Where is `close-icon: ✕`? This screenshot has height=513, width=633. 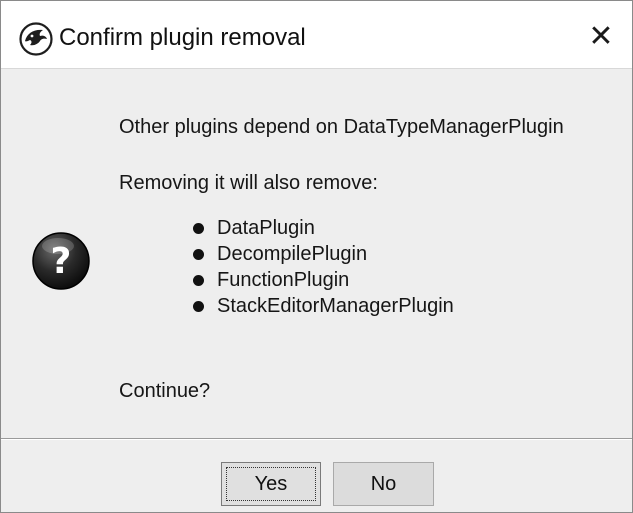
close-icon: ✕ is located at coordinates (601, 36).